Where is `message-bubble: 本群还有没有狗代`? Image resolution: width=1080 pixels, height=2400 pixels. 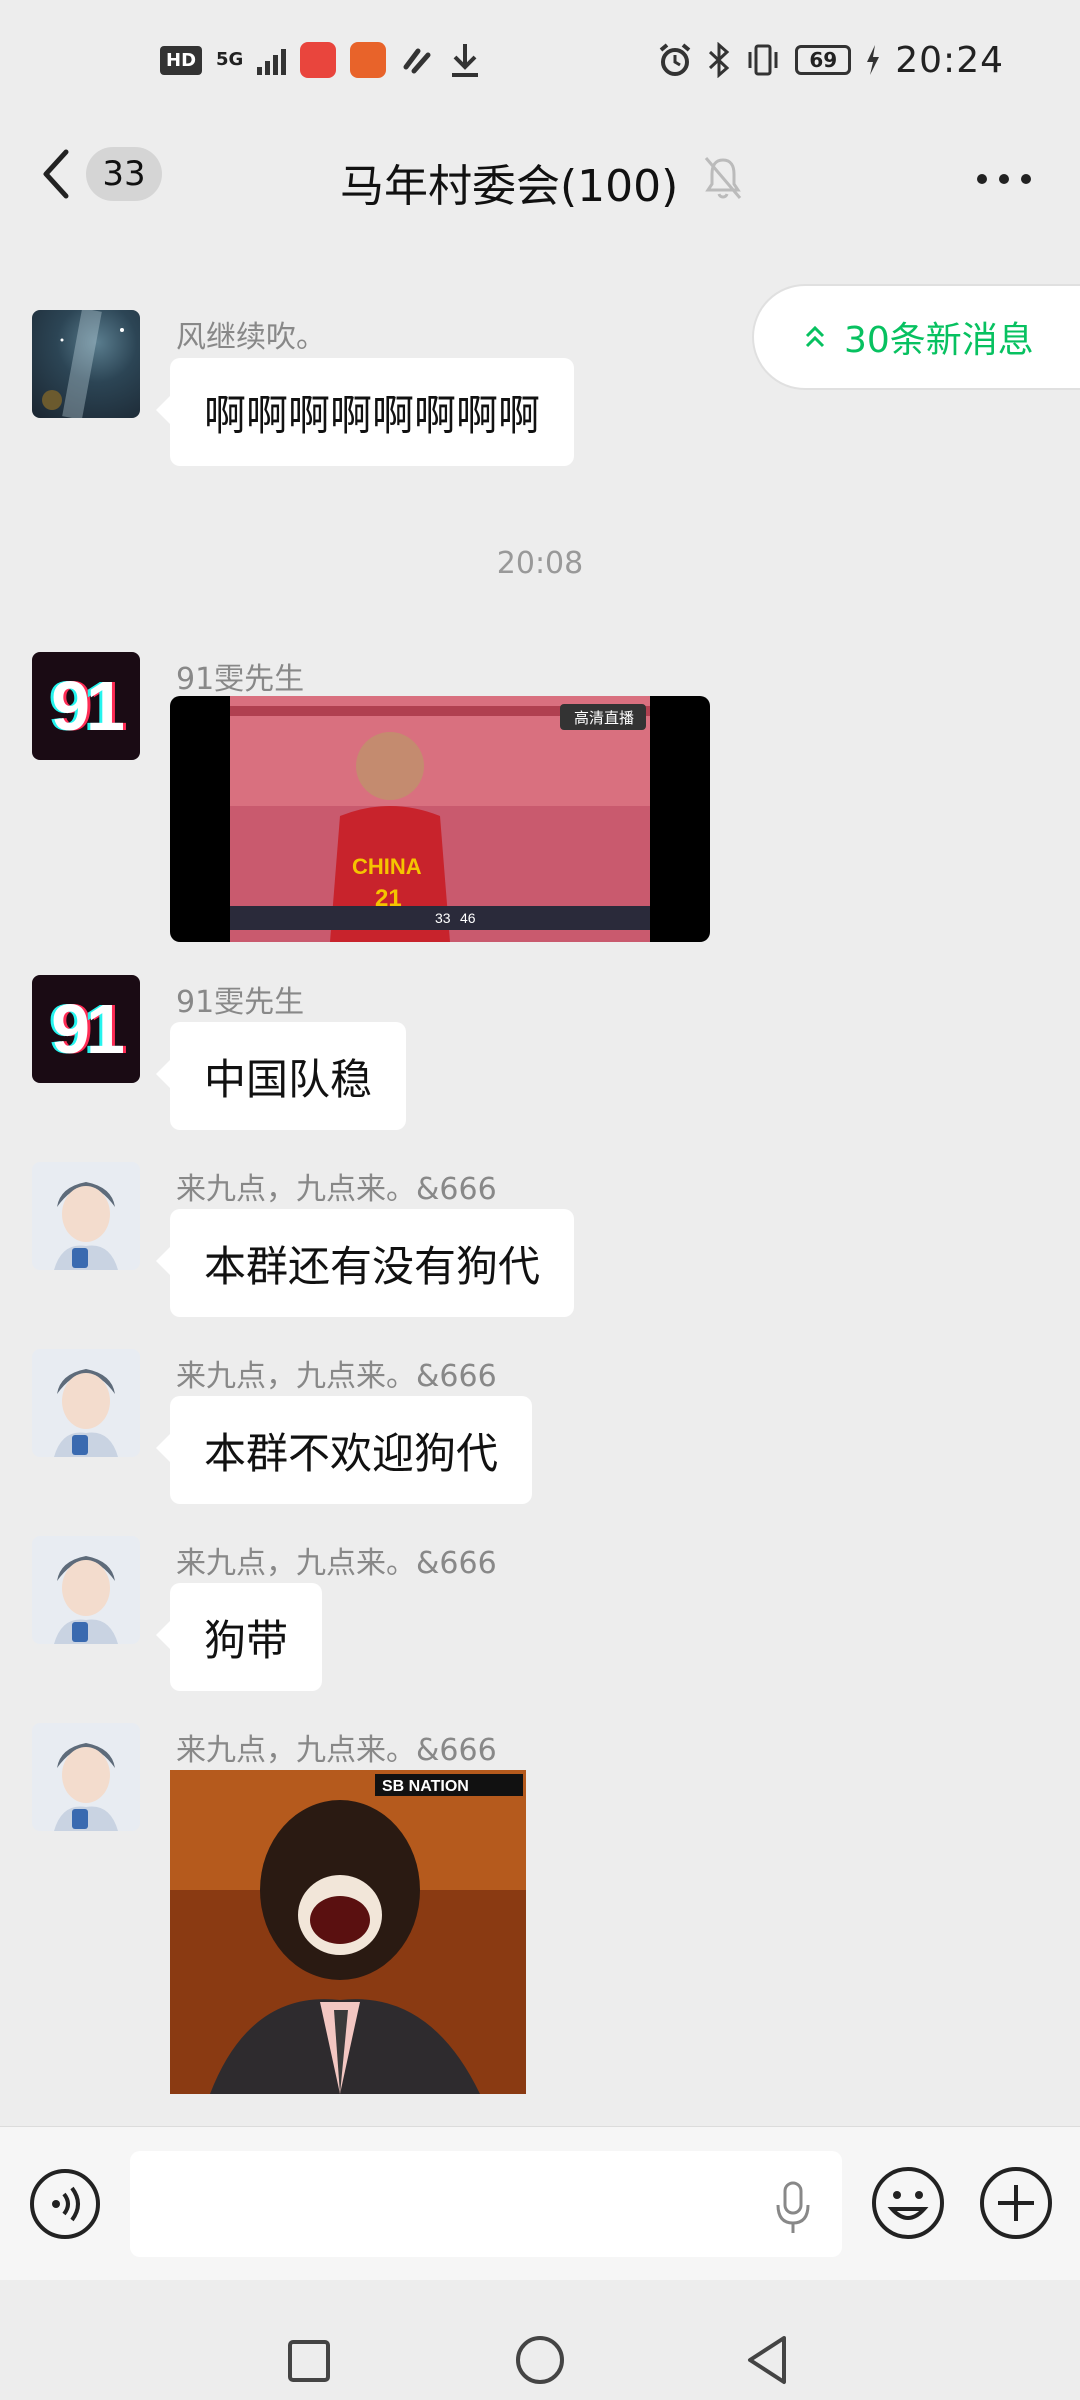
message-bubble: 本群还有没有狗代 is located at coordinates (365, 1263).